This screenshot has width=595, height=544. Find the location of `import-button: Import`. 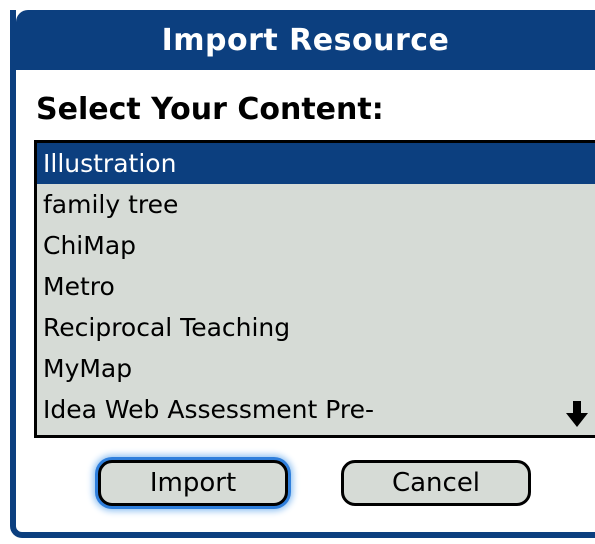

import-button: Import is located at coordinates (193, 483).